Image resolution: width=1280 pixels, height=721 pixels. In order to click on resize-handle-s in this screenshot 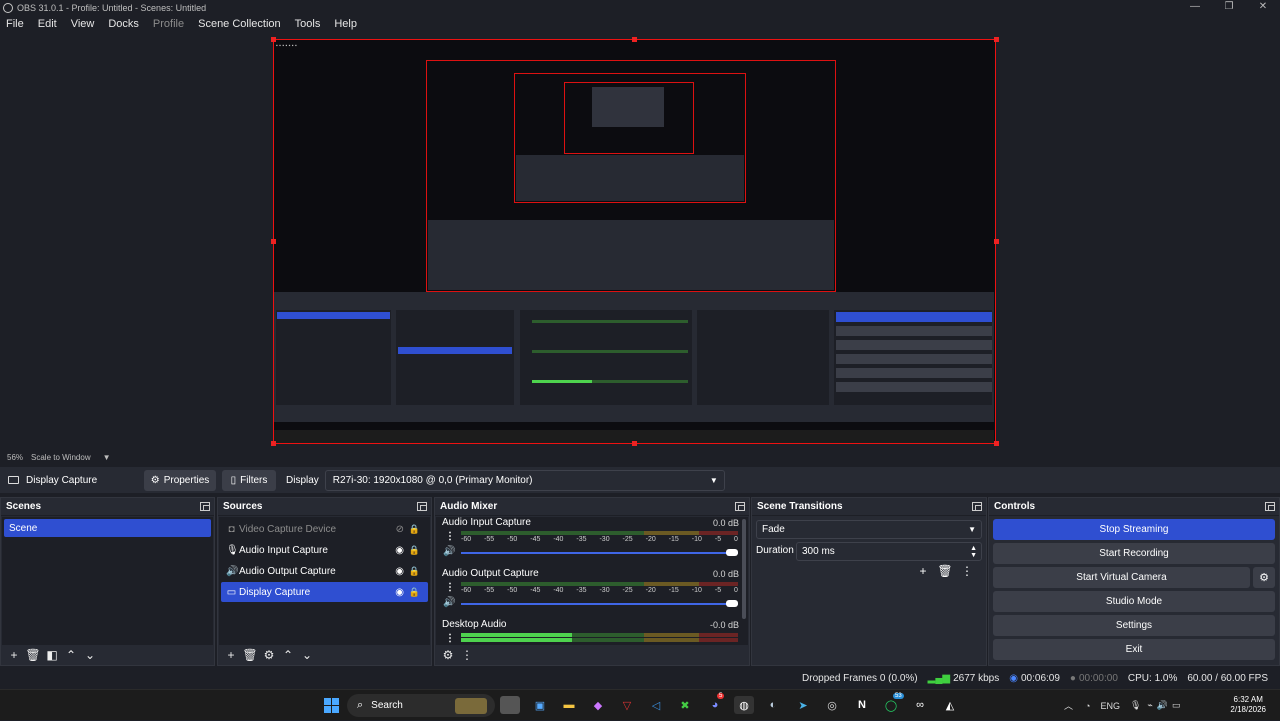, I will do `click(634, 443)`.